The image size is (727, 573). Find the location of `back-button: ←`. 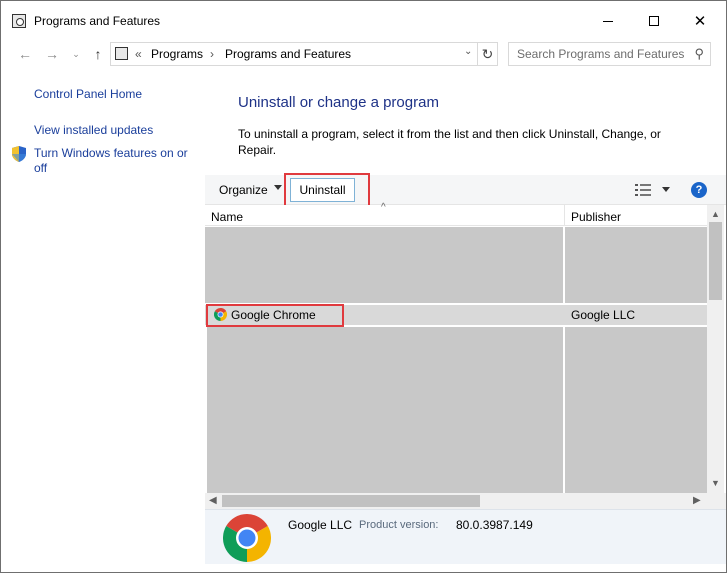

back-button: ← is located at coordinates (25, 54).